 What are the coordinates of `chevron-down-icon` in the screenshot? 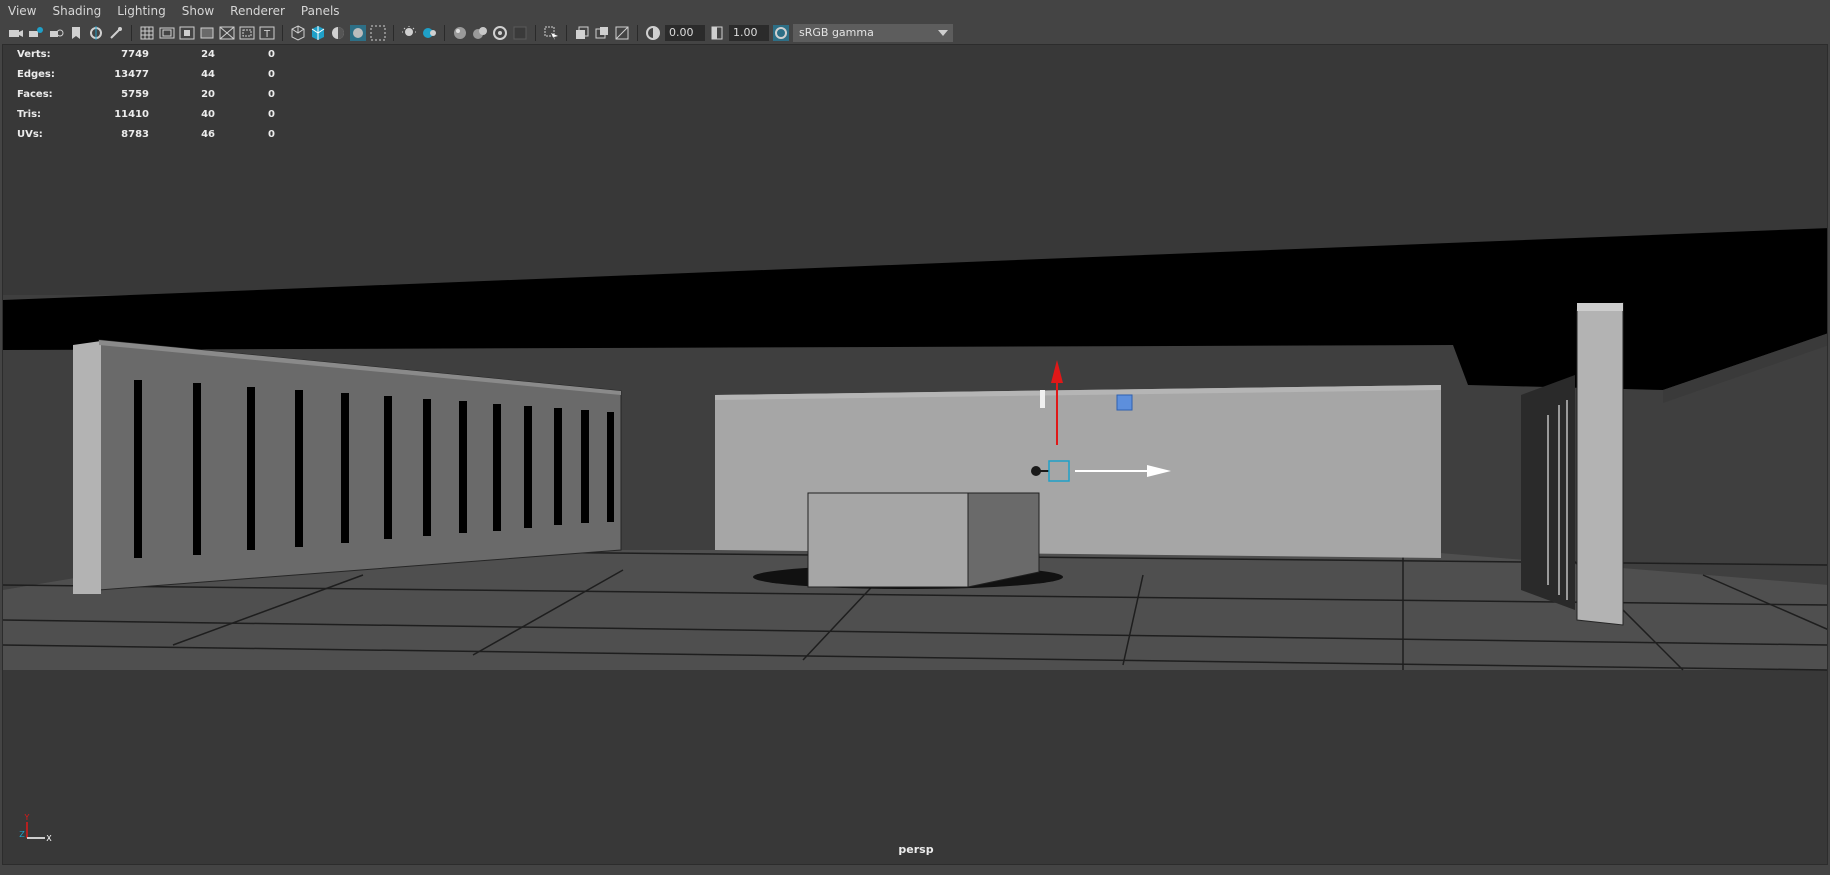 It's located at (943, 33).